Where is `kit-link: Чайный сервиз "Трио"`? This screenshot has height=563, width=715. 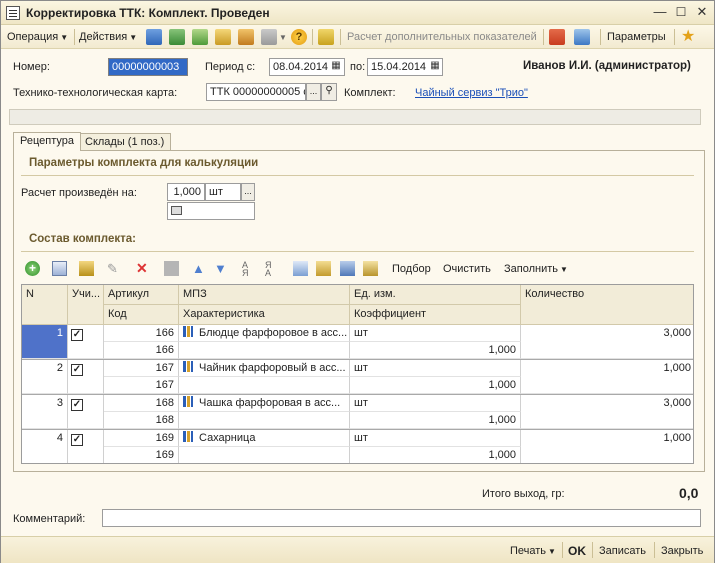 kit-link: Чайный сервиз "Трио" is located at coordinates (471, 93).